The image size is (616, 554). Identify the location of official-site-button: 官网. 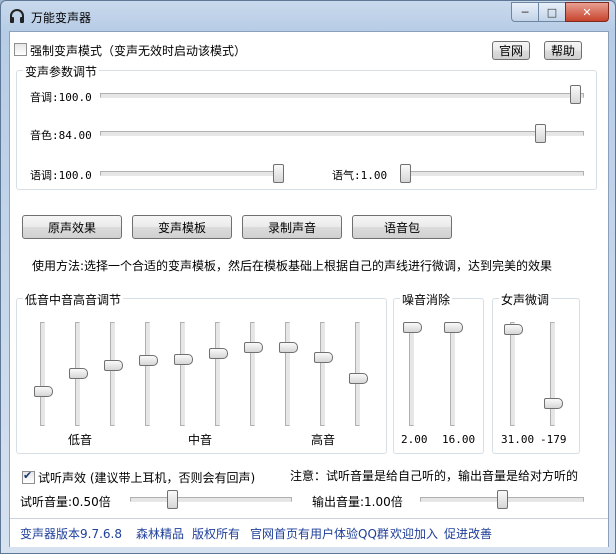
(511, 50).